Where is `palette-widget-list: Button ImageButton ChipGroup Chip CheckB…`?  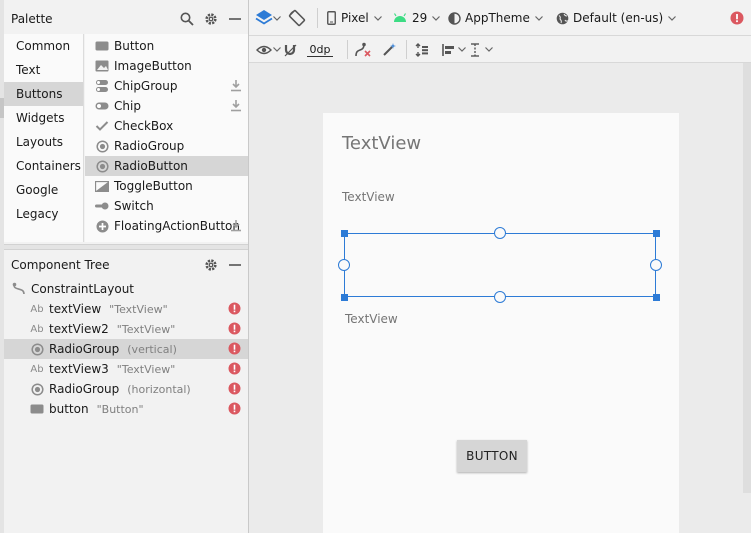 palette-widget-list: Button ImageButton ChipGroup Chip CheckB… is located at coordinates (166, 138).